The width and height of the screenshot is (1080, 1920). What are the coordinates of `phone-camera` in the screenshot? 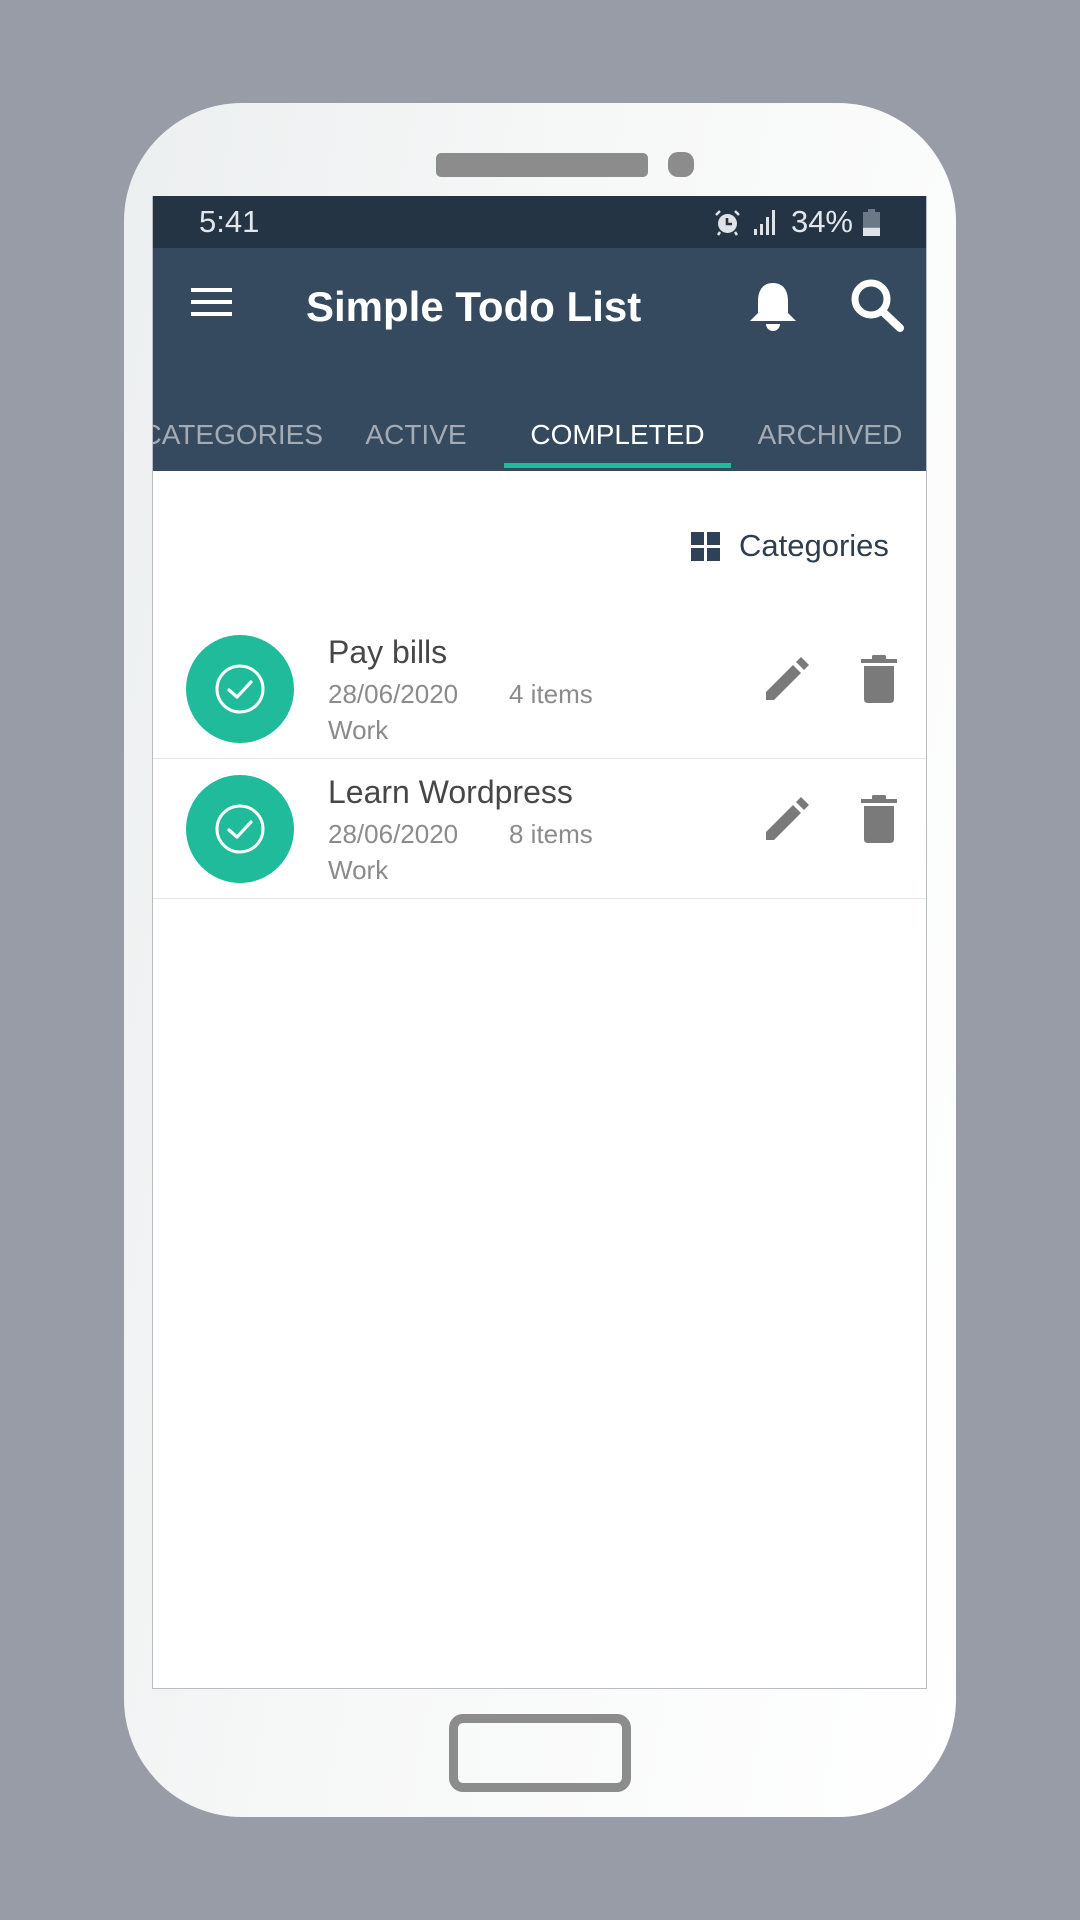 It's located at (681, 164).